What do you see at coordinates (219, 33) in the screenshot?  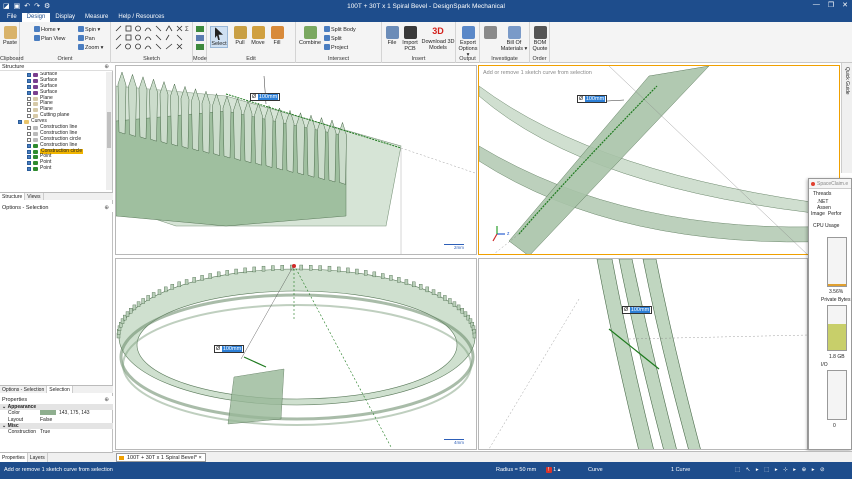 I see `select-arrow-icon` at bounding box center [219, 33].